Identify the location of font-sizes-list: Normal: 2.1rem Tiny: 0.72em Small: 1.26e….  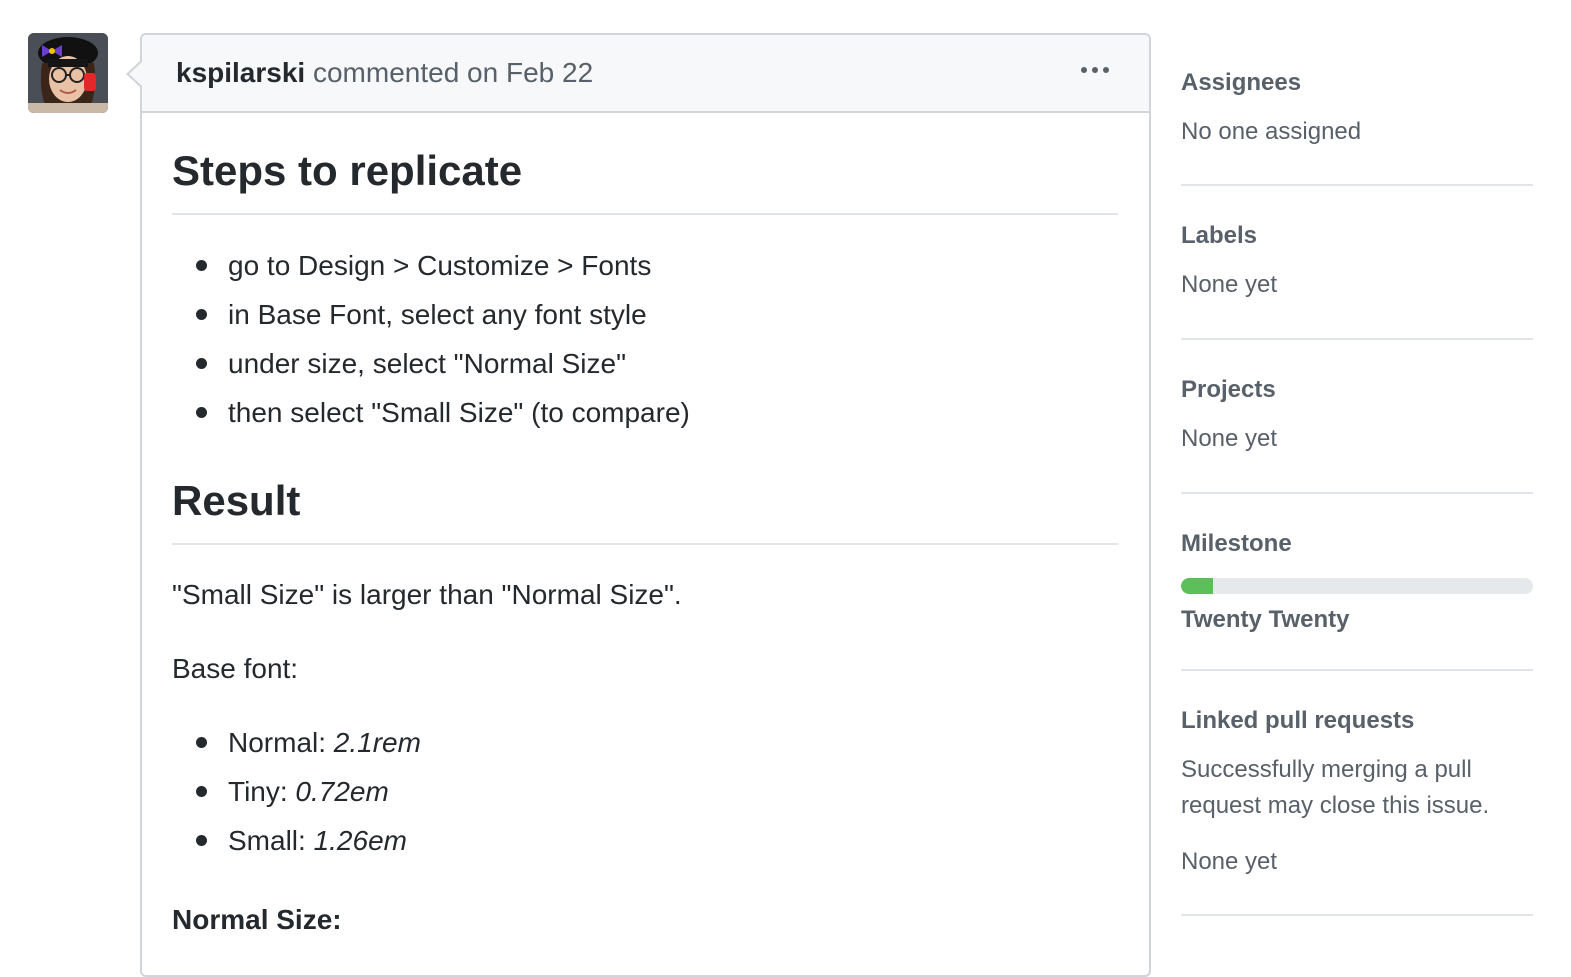
(645, 791).